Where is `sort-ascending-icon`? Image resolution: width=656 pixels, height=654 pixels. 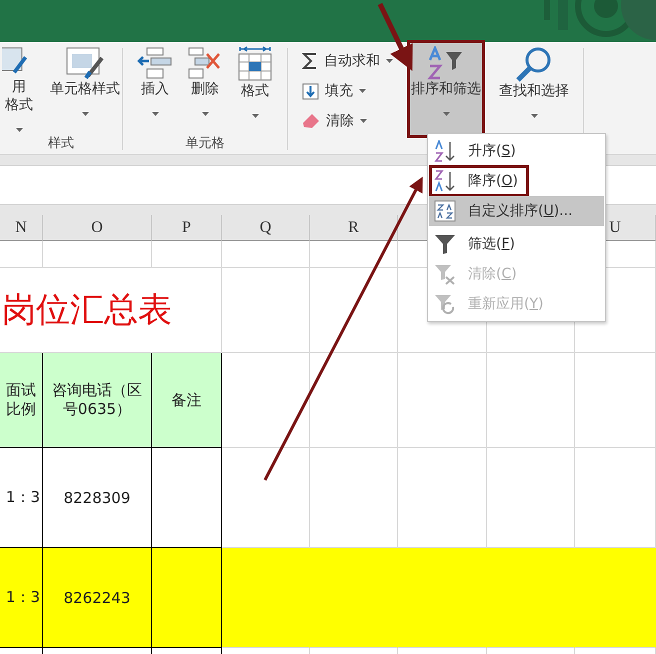
sort-ascending-icon is located at coordinates (445, 151).